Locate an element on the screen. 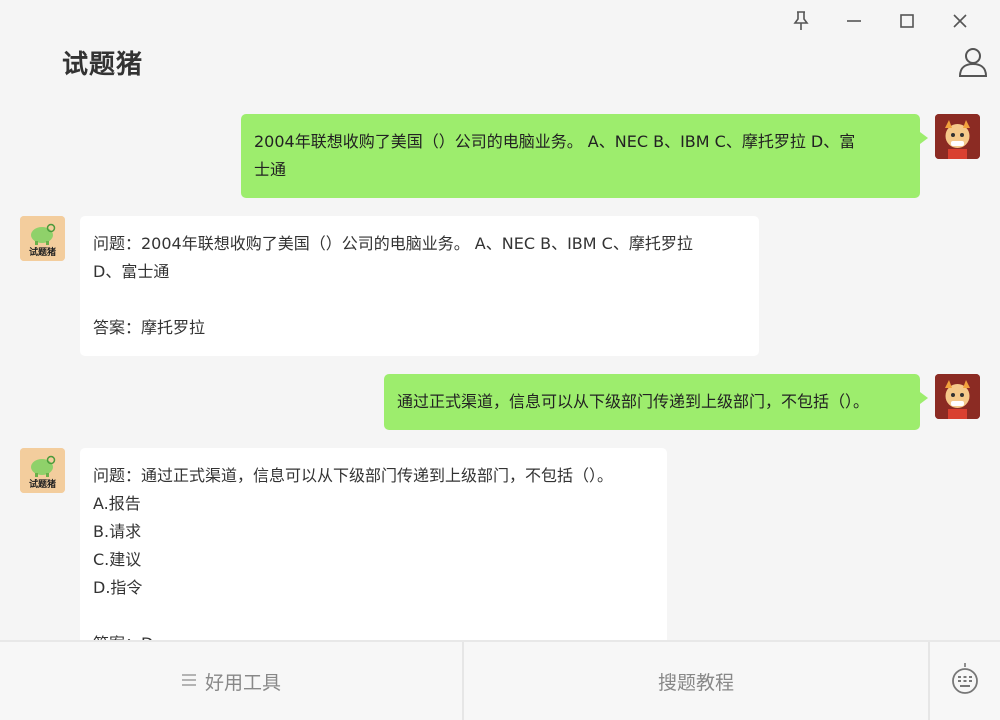 The width and height of the screenshot is (1000, 720). menu-icon is located at coordinates (189, 681).